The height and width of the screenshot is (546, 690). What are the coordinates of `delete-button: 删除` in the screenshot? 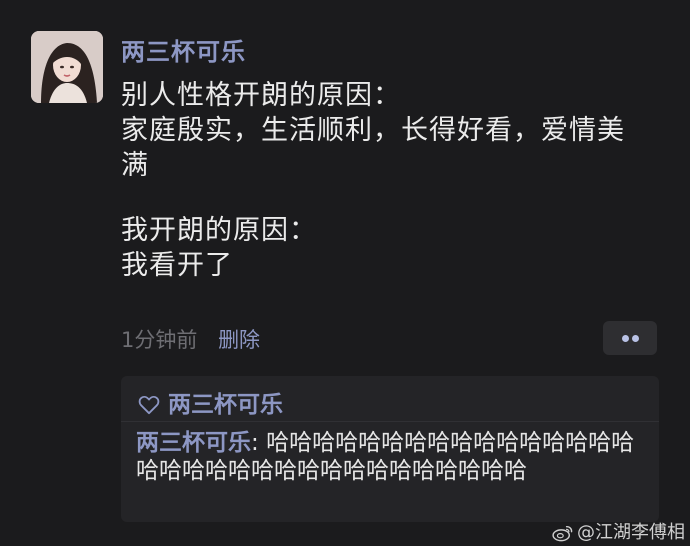 It's located at (239, 340).